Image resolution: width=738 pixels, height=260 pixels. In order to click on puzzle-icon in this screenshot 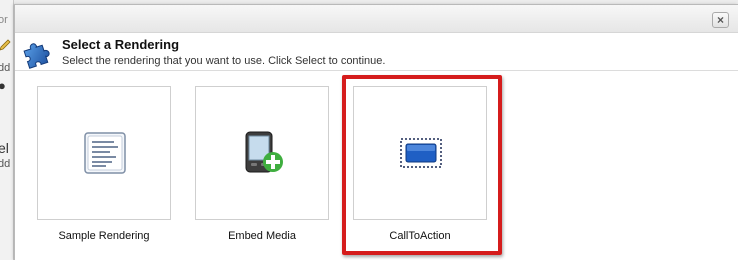, I will do `click(38, 52)`.